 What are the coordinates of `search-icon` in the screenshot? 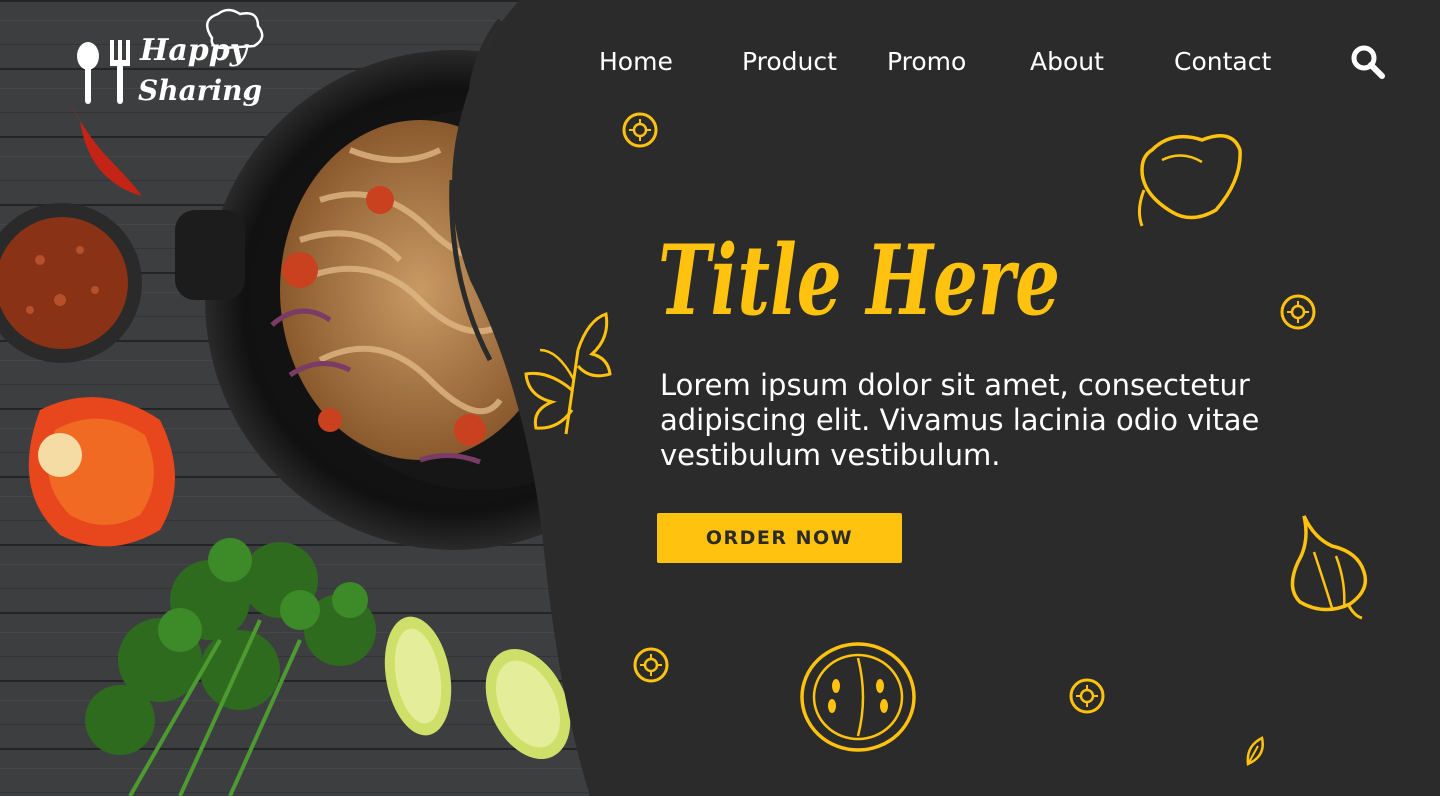 It's located at (1368, 62).